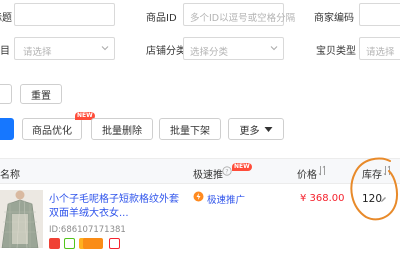 Image resolution: width=400 pixels, height=260 pixels. Describe the element at coordinates (336, 51) in the screenshot. I see `baby-type-label: 宝贝类型` at that location.